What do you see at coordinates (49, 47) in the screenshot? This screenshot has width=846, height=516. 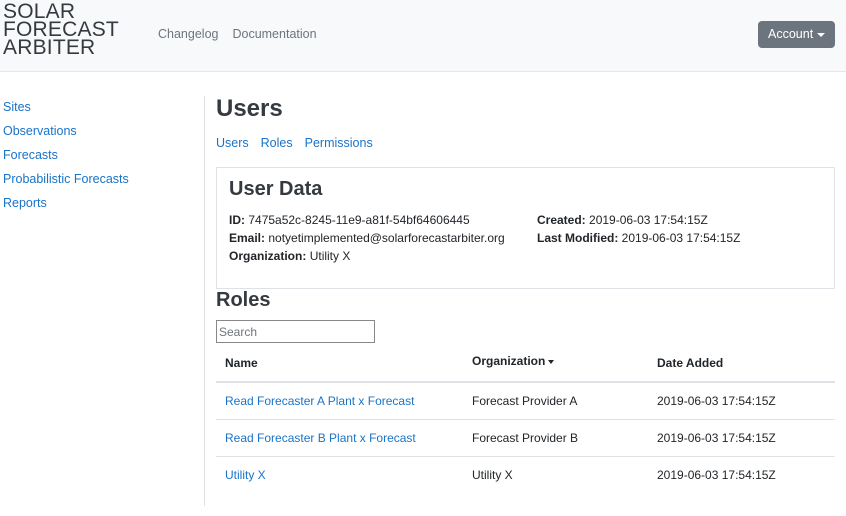 I see `brand-line-3: ARBITER` at bounding box center [49, 47].